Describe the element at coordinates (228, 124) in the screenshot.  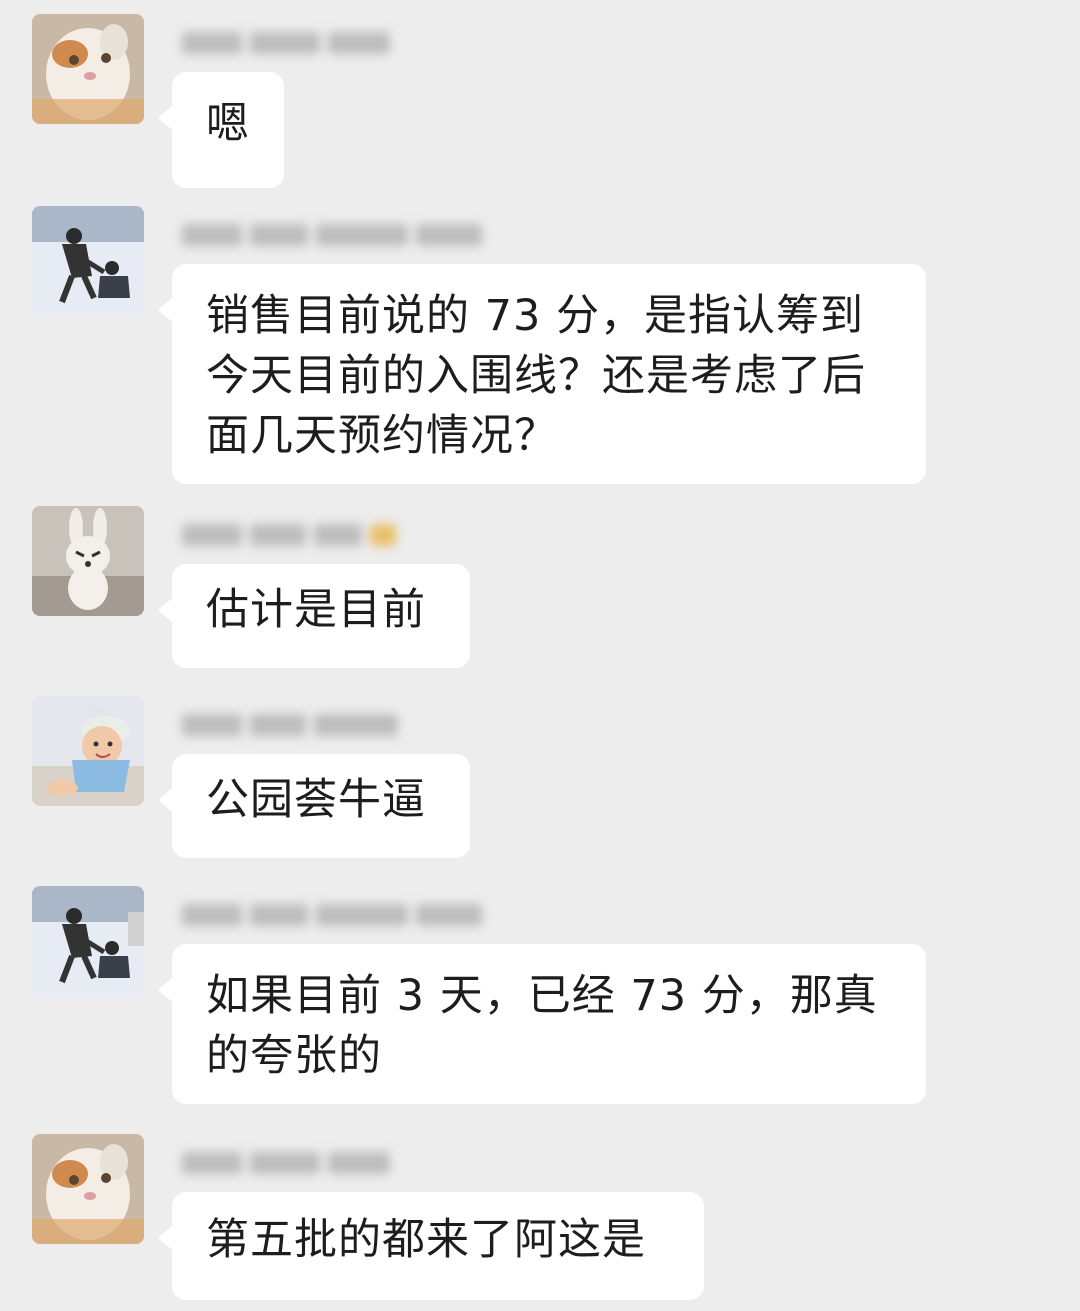
I see `message-text: 嗯` at that location.